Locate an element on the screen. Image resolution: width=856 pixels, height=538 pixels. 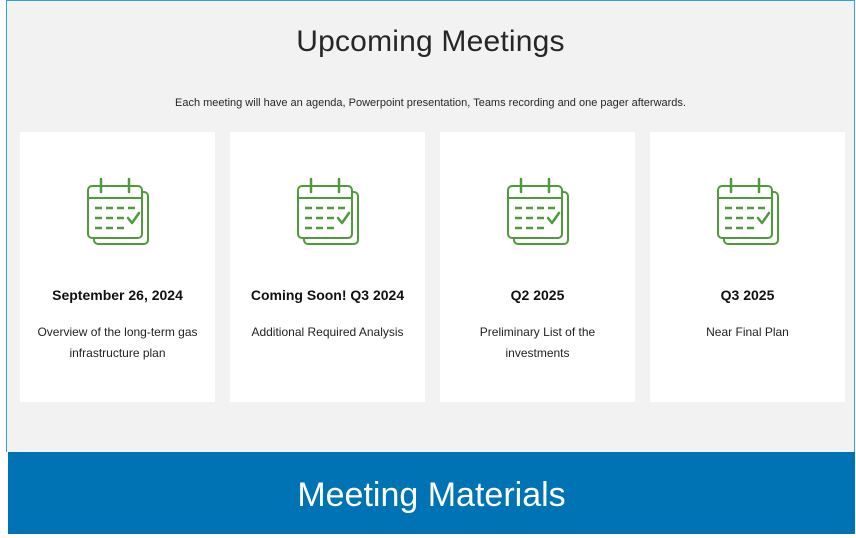
banner-label: Meeting Materials is located at coordinates (431, 495).